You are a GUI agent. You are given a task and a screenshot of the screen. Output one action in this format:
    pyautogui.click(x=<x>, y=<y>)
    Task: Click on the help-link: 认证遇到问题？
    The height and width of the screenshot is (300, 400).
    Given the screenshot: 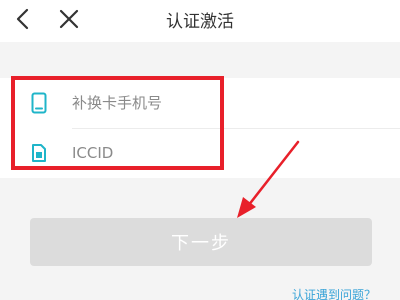 What is the action you would take?
    pyautogui.click(x=334, y=293)
    